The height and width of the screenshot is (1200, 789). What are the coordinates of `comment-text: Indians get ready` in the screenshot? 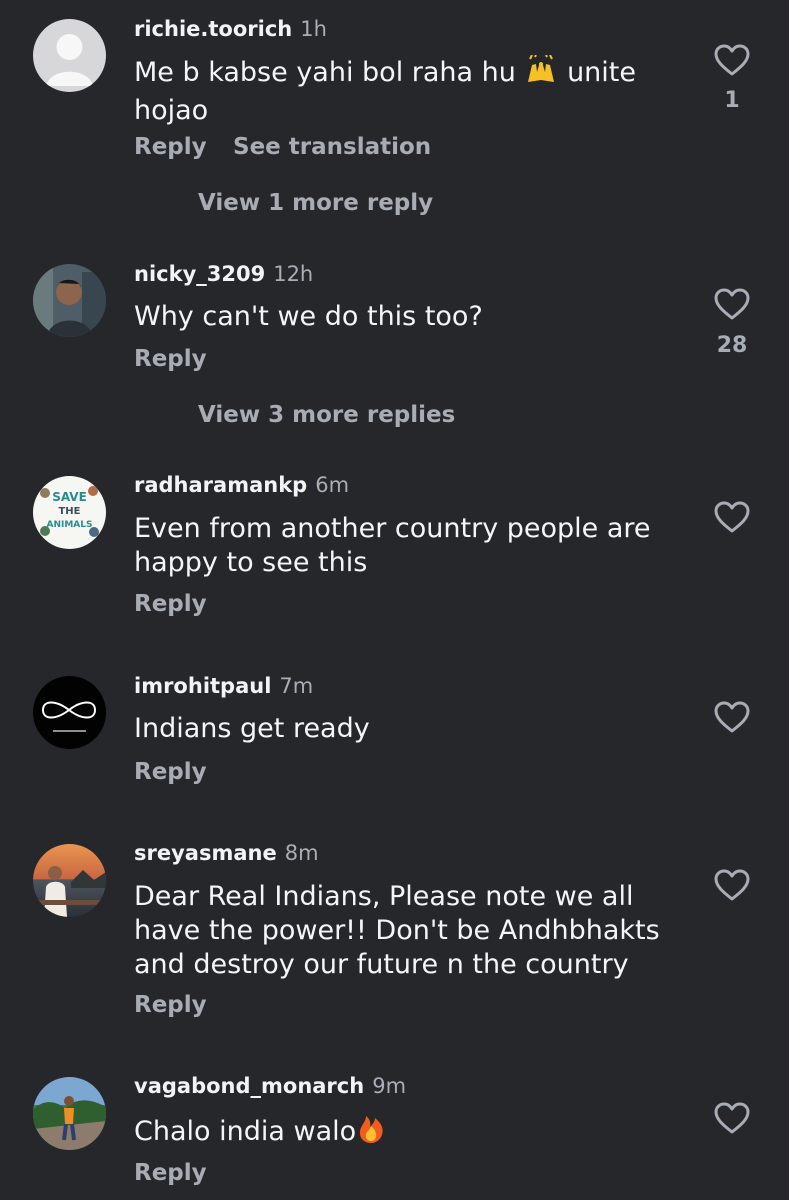 It's located at (252, 728).